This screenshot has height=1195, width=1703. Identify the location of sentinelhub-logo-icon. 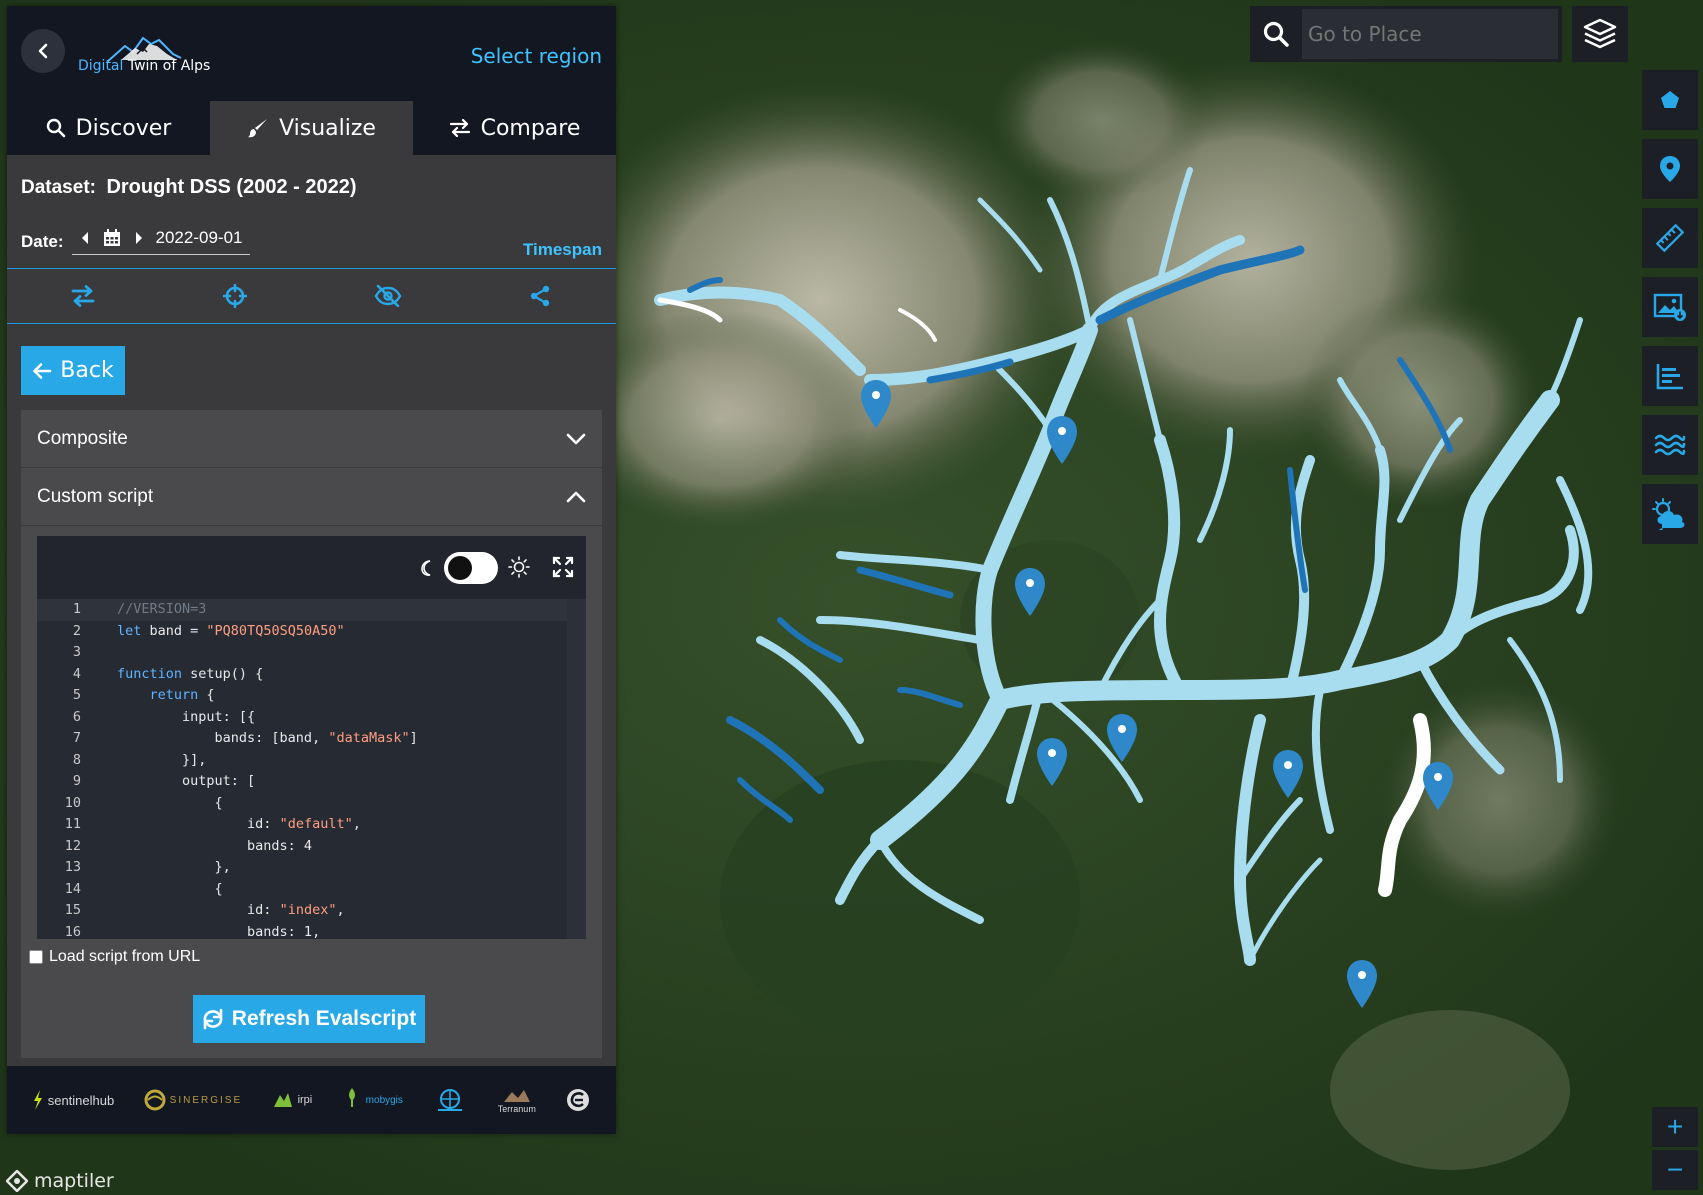
(37, 1100).